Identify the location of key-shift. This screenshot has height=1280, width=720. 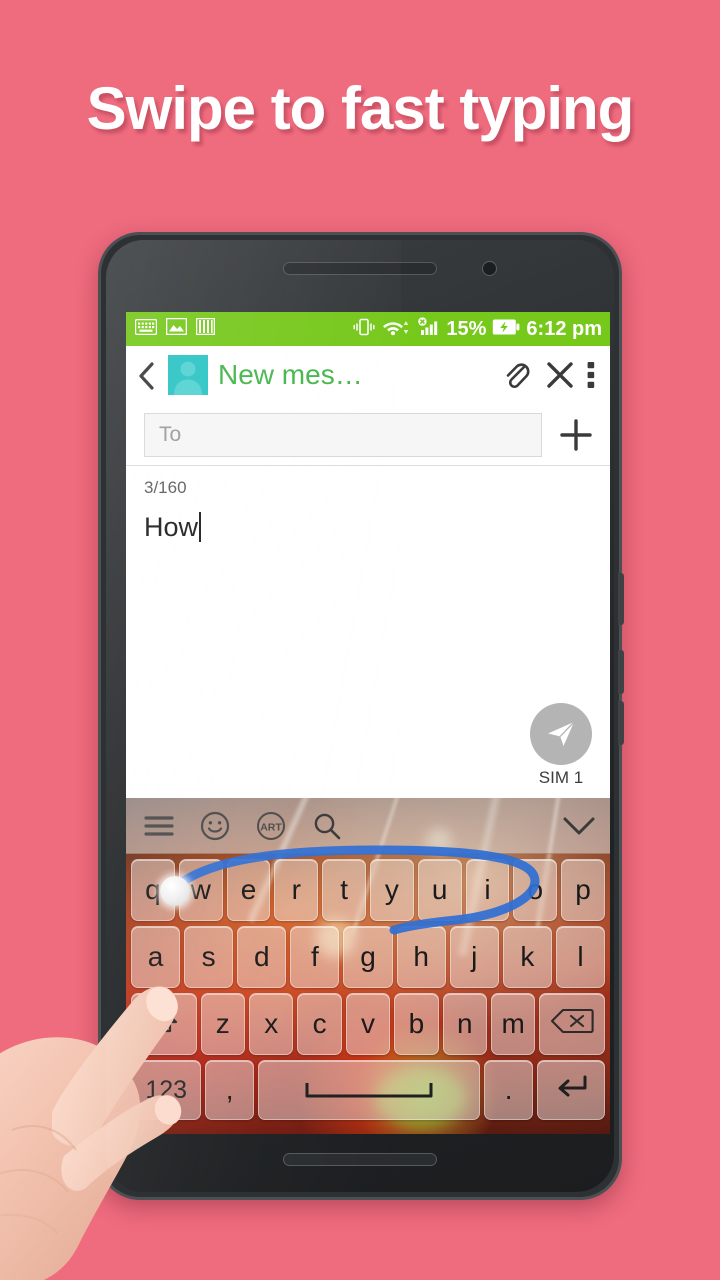
(163, 1024).